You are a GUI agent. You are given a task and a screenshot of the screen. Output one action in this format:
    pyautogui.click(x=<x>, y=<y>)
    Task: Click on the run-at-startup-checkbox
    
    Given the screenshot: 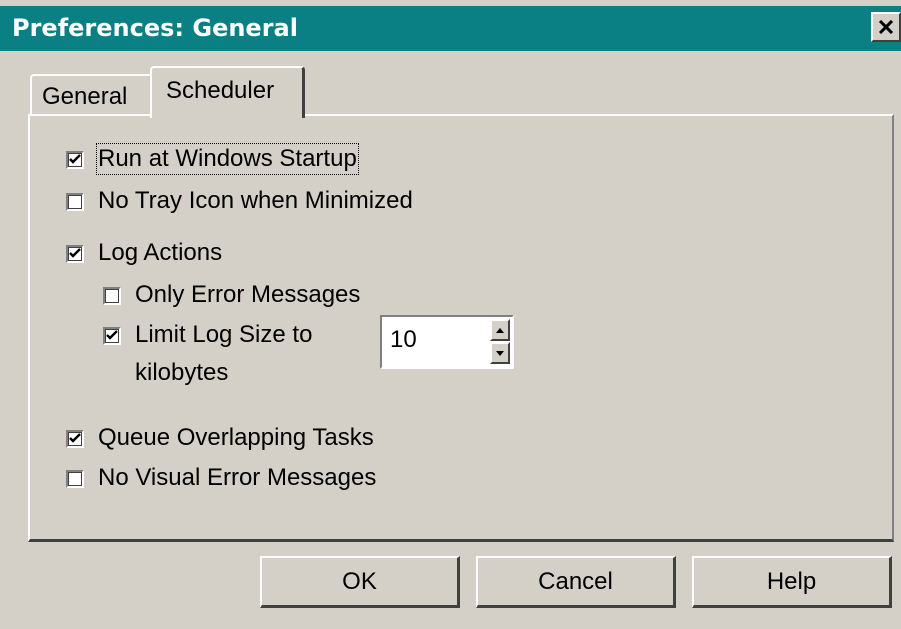 What is the action you would take?
    pyautogui.click(x=75, y=160)
    